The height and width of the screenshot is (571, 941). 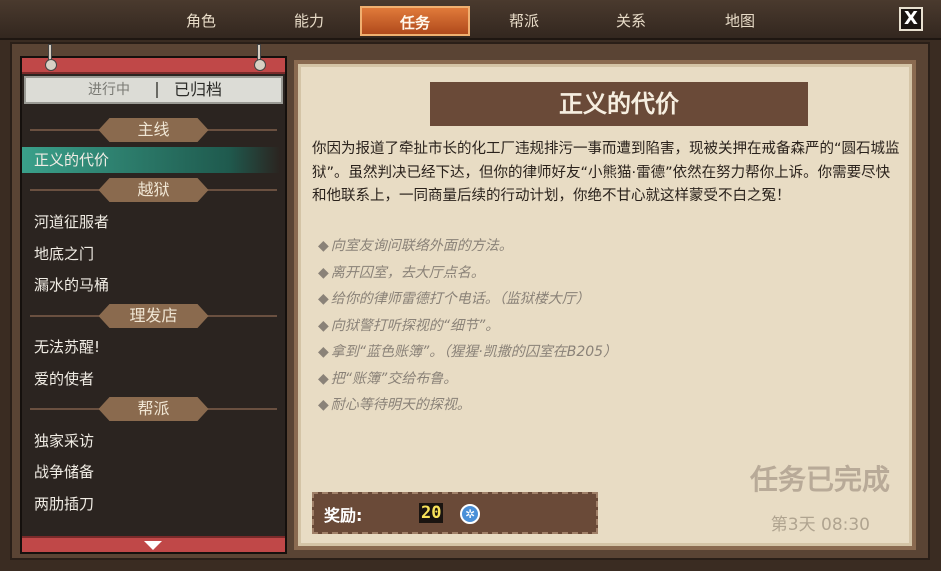 What do you see at coordinates (409, 325) in the screenshot?
I see `objective-item: ◆ 向狱警打听探视的“细节”。` at bounding box center [409, 325].